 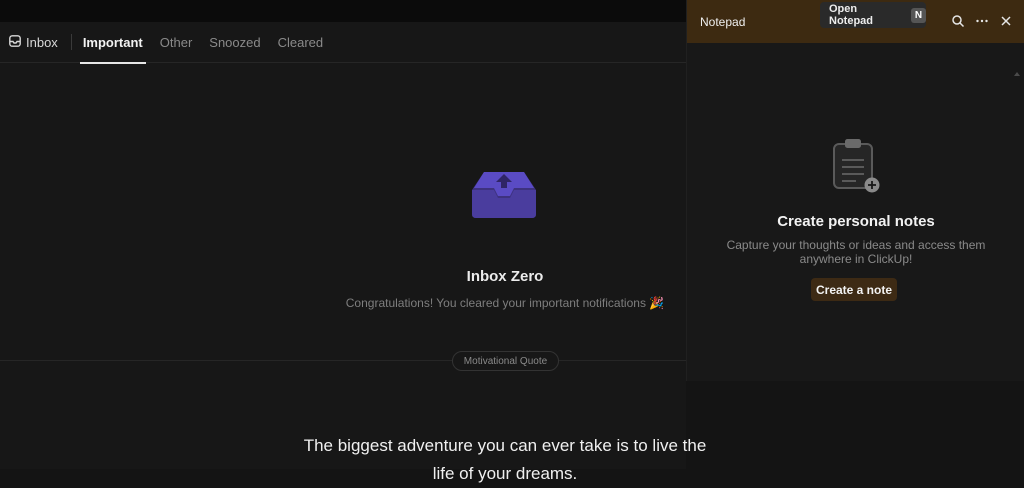 I want to click on inbox-heading: Inbox, so click(x=33, y=42).